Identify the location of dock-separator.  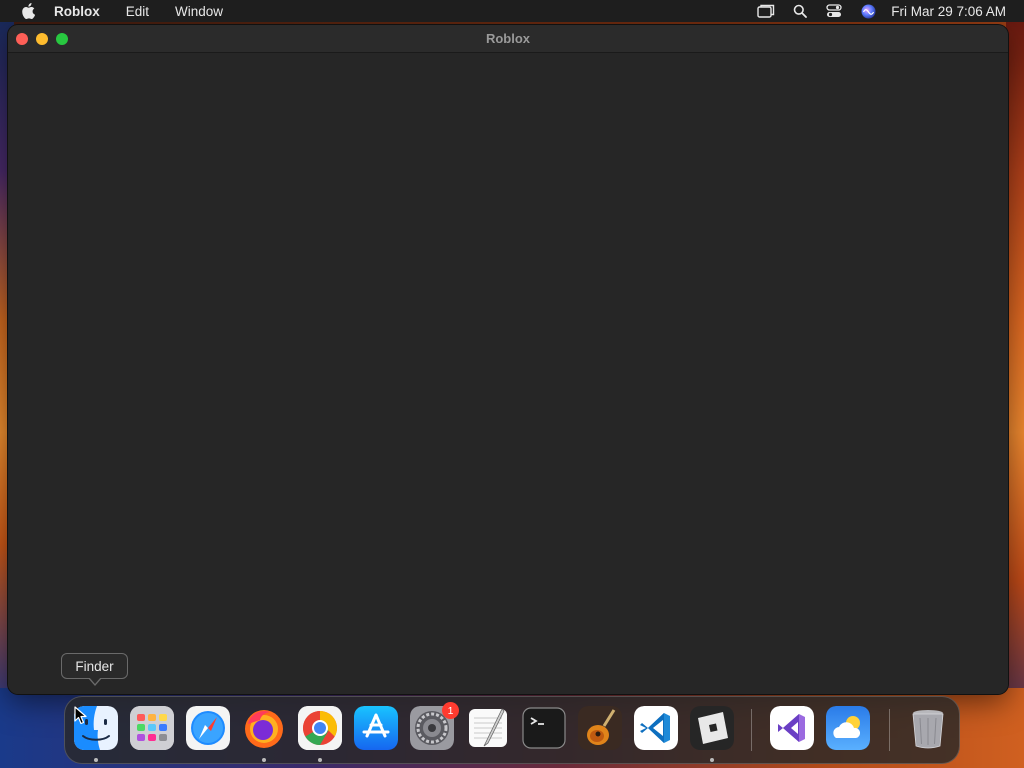
(751, 730).